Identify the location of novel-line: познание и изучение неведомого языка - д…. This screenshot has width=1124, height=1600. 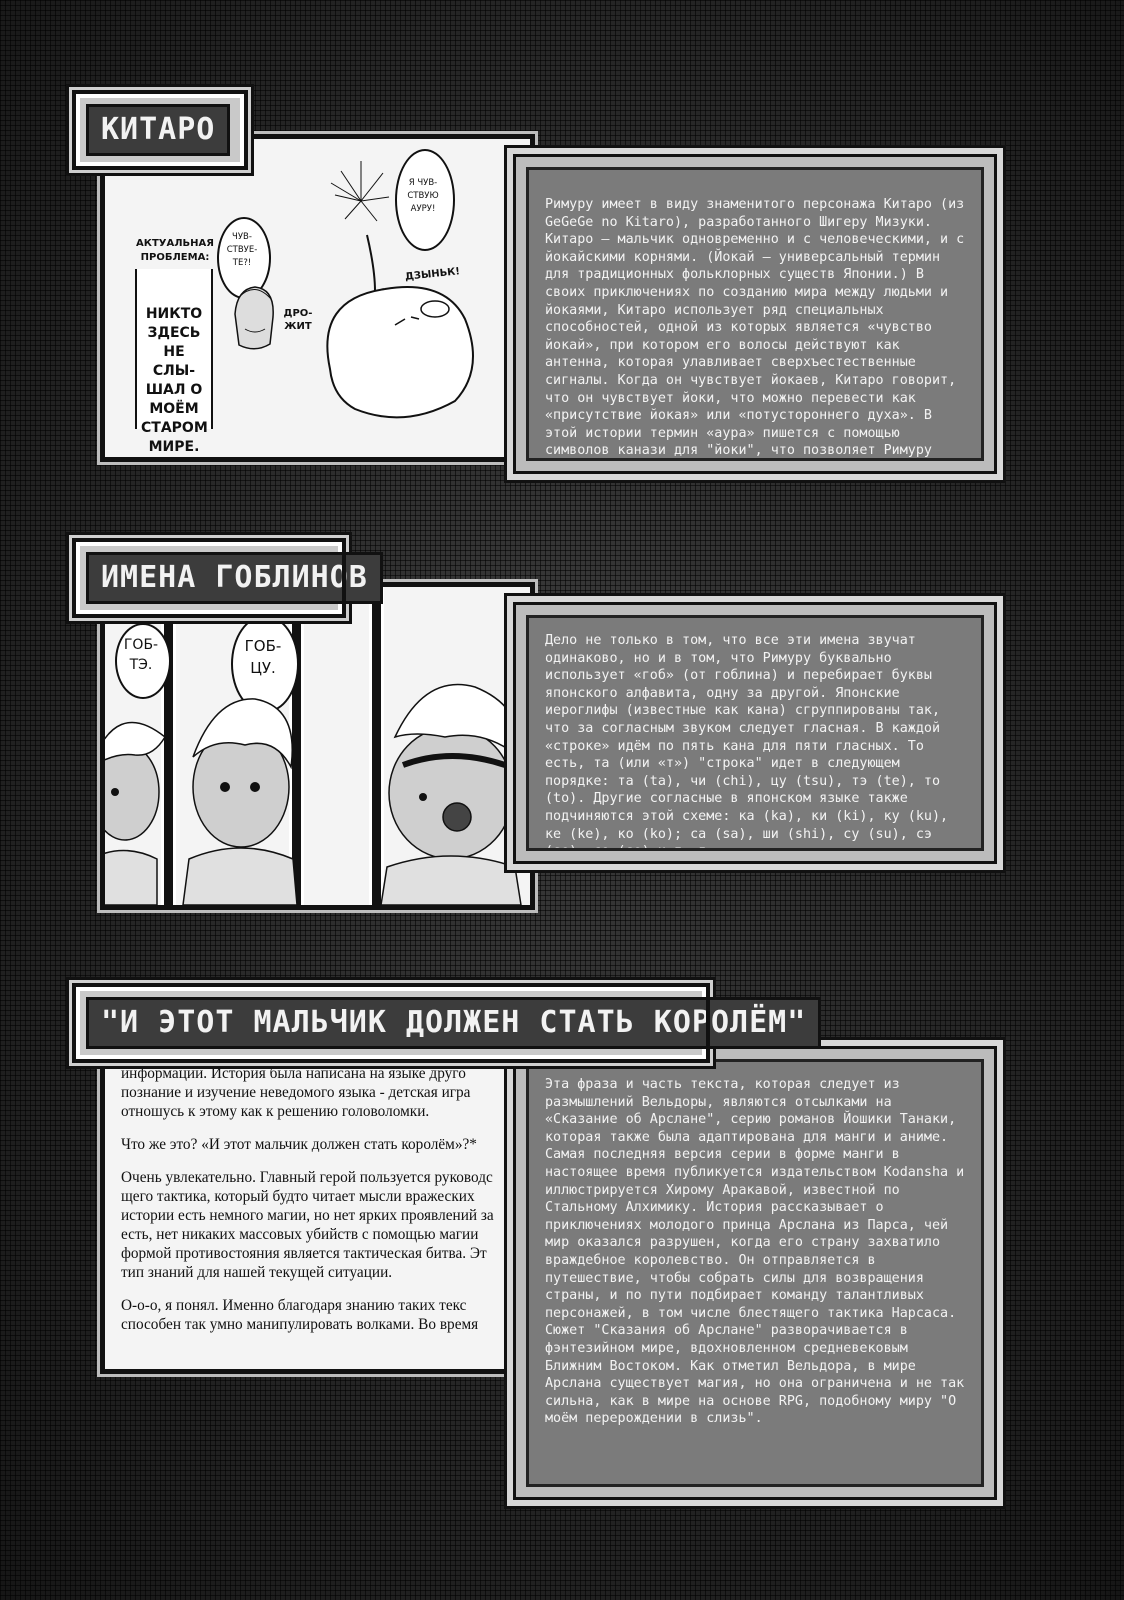
(296, 1092).